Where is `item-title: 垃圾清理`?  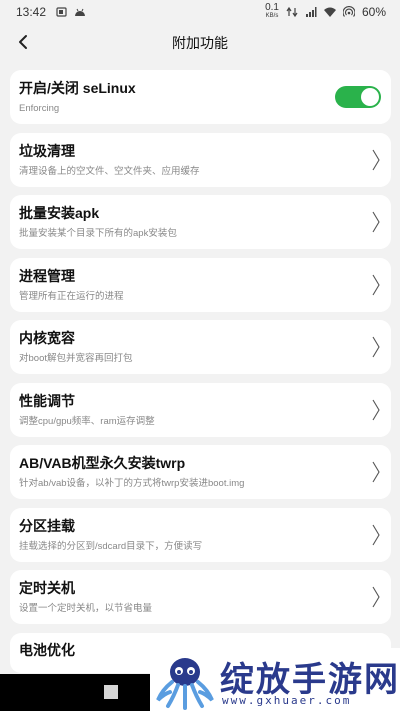 item-title: 垃圾清理 is located at coordinates (47, 150).